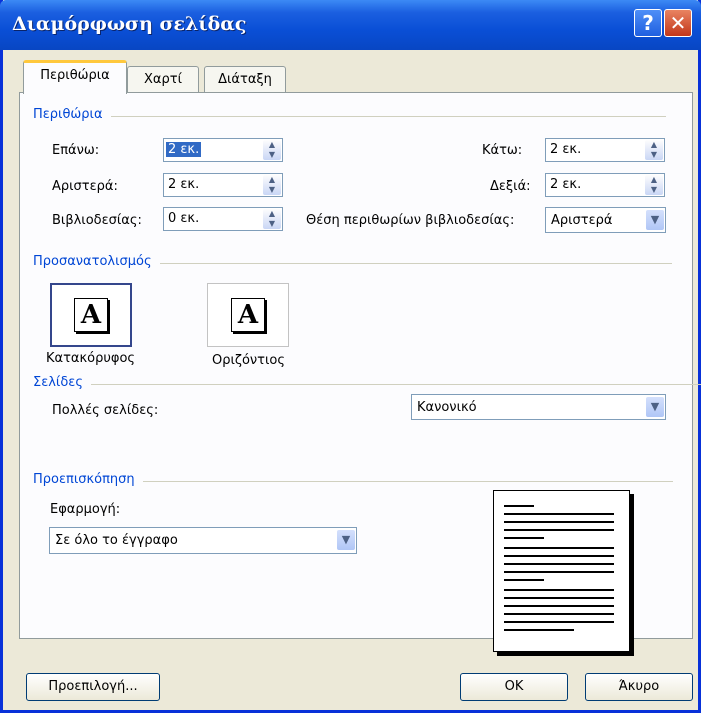  Describe the element at coordinates (203, 540) in the screenshot. I see `apply-to-select: Σε όλο το έγγραφο ▼` at that location.